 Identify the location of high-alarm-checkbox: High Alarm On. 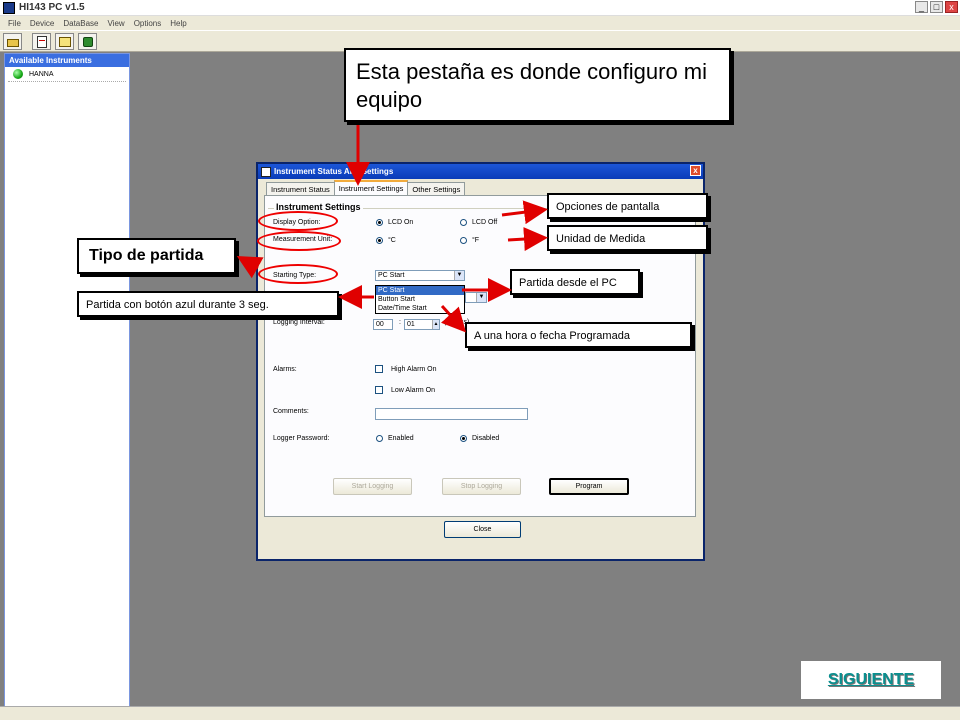
(406, 369).